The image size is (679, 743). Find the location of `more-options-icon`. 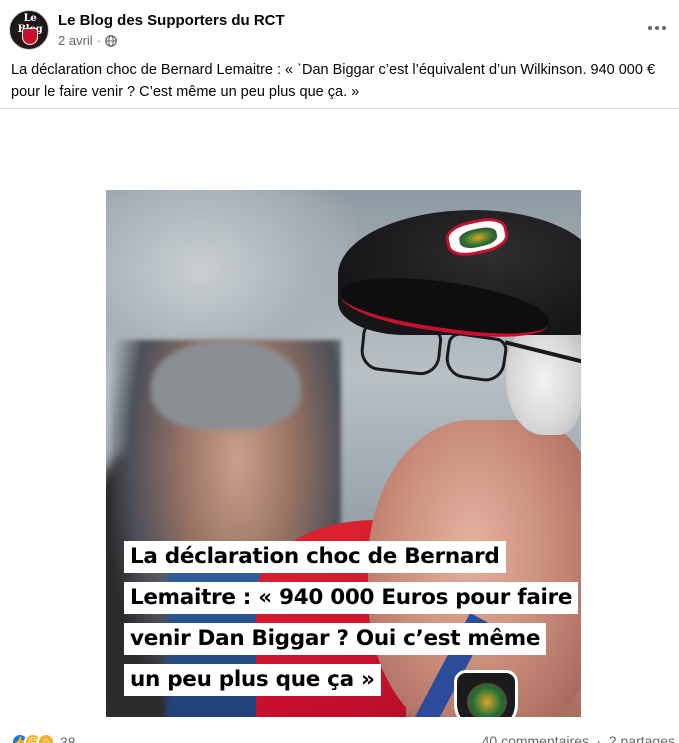

more-options-icon is located at coordinates (657, 28).